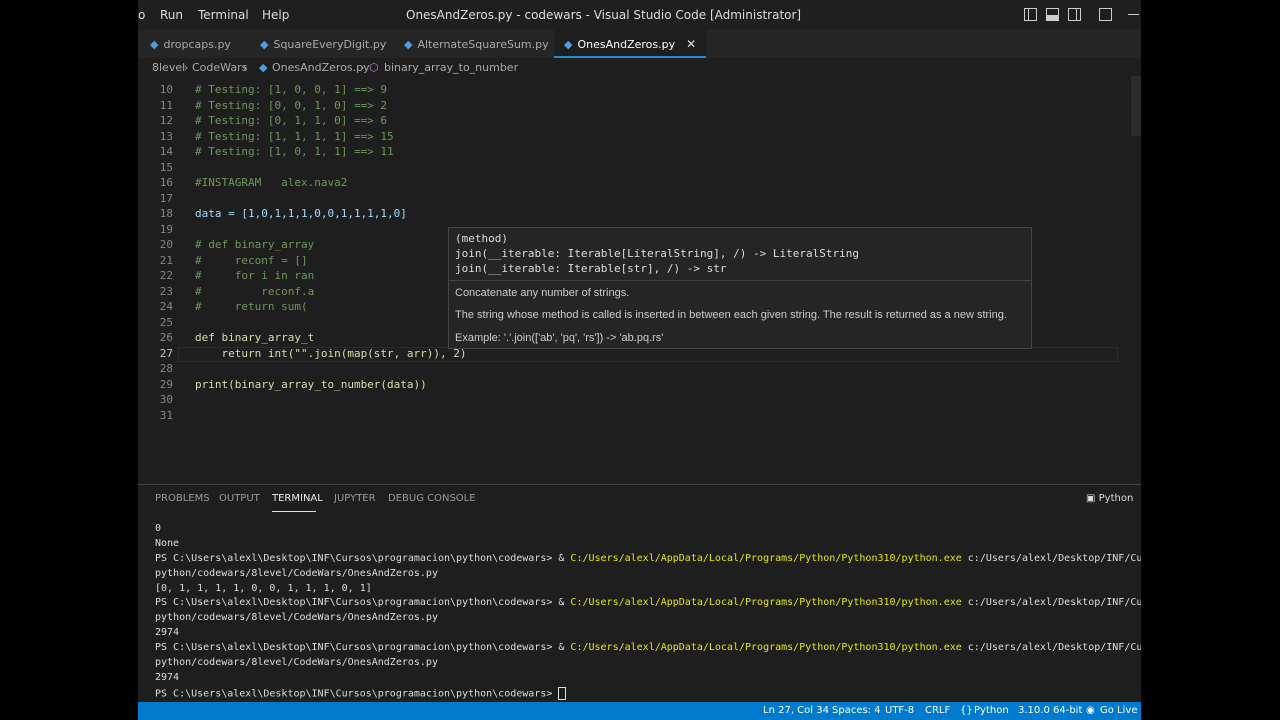 This screenshot has width=1280, height=720. I want to click on code-line: 31, so click(166, 415).